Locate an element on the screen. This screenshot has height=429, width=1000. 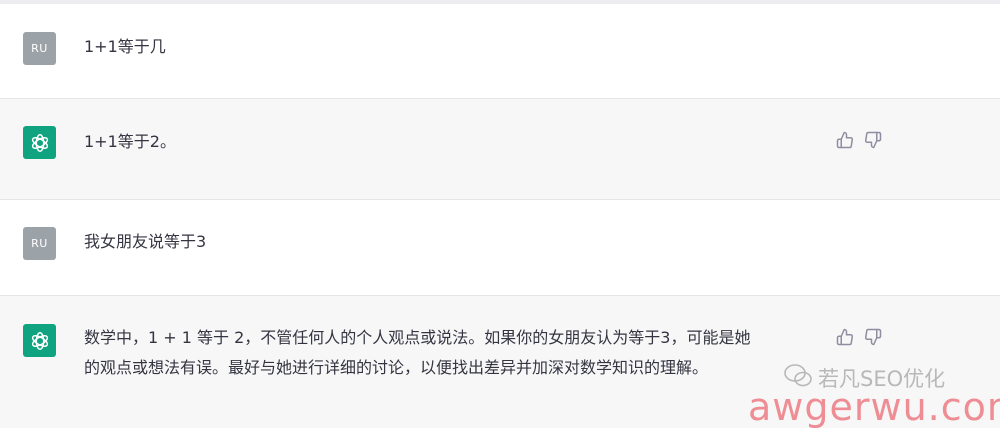
message-text: 我女朋友说等于3 is located at coordinates (145, 241).